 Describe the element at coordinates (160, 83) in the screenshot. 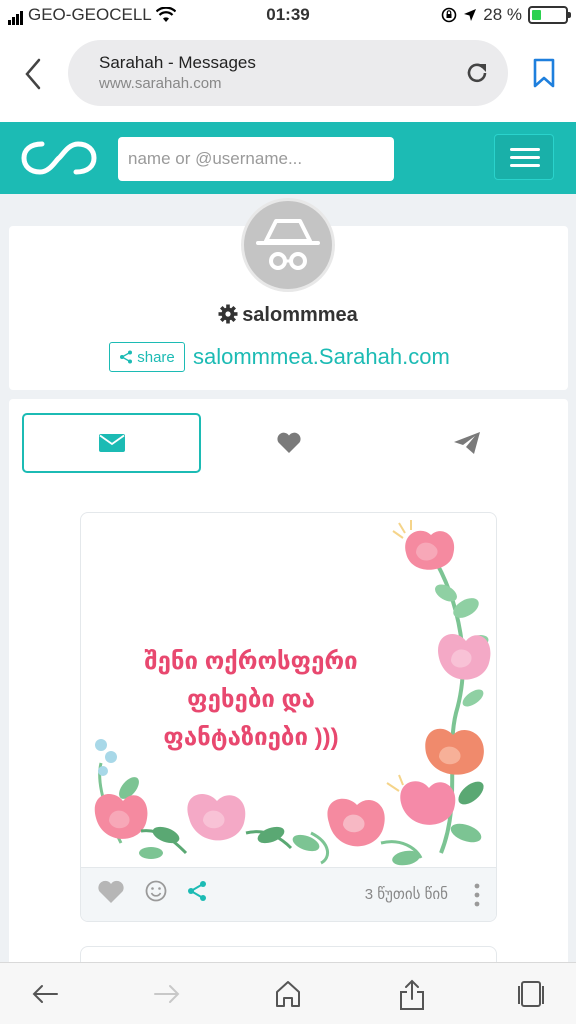

I see `page-url: www.sarahah.com` at that location.